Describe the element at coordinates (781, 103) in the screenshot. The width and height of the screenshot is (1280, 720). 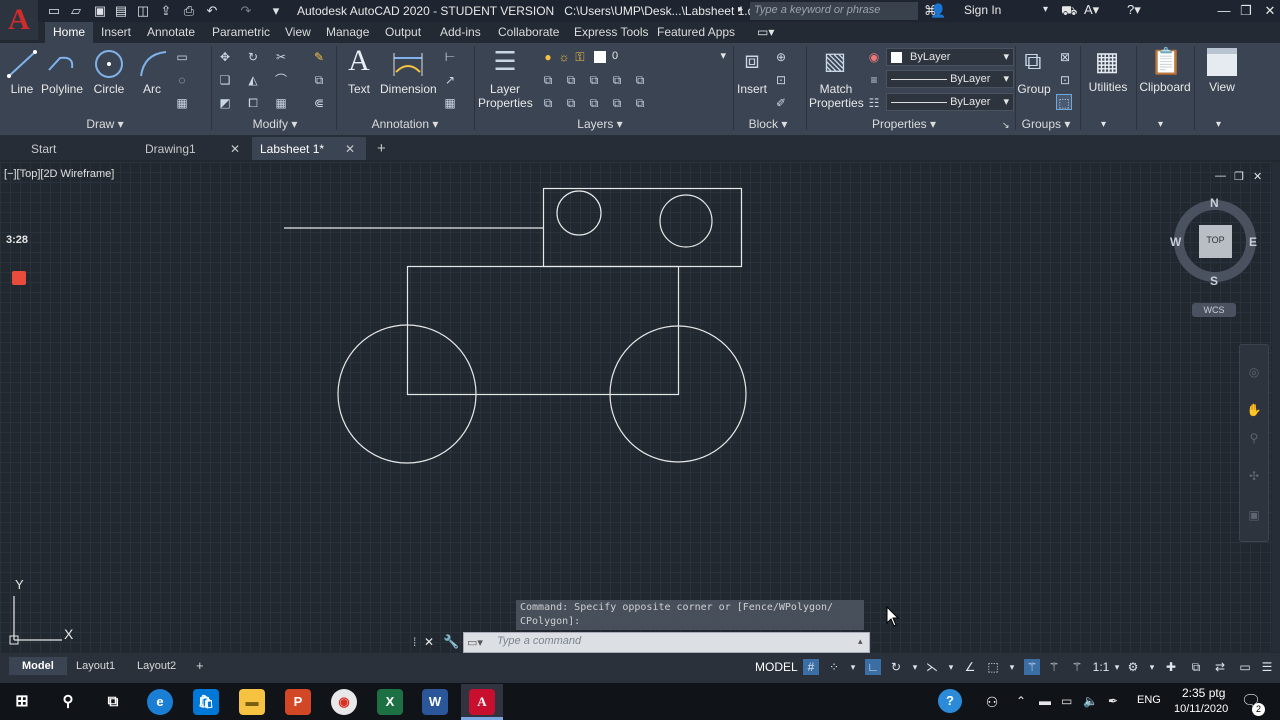
I see `attribute-icon: ✐` at that location.